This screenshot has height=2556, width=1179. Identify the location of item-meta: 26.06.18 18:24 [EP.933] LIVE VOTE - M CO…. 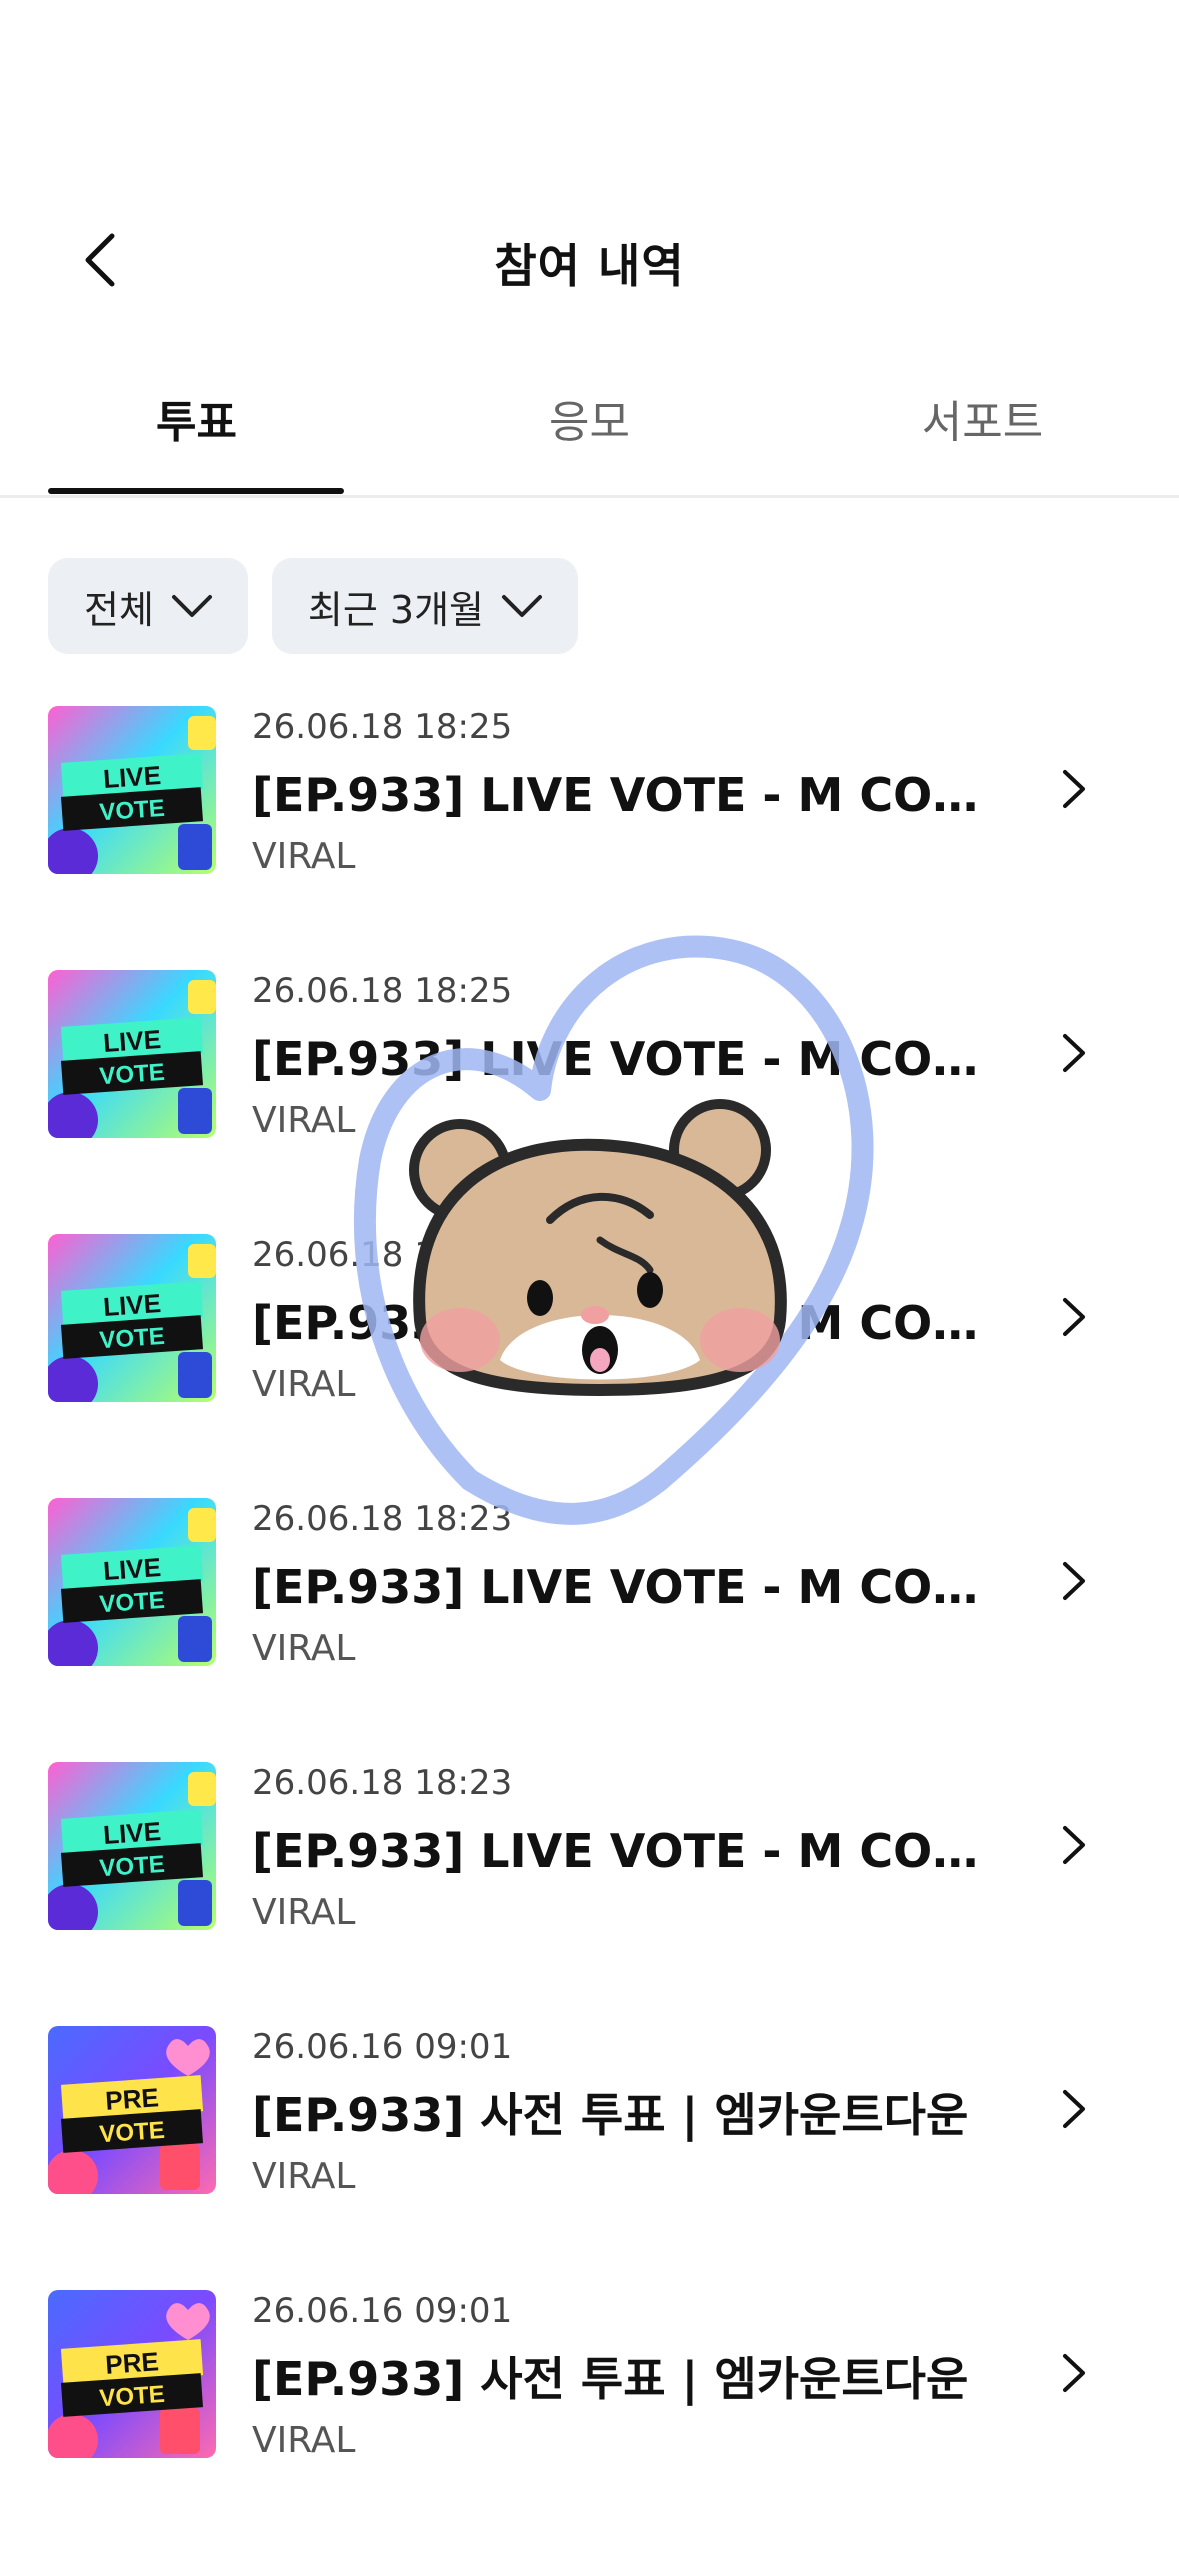
(632, 1321).